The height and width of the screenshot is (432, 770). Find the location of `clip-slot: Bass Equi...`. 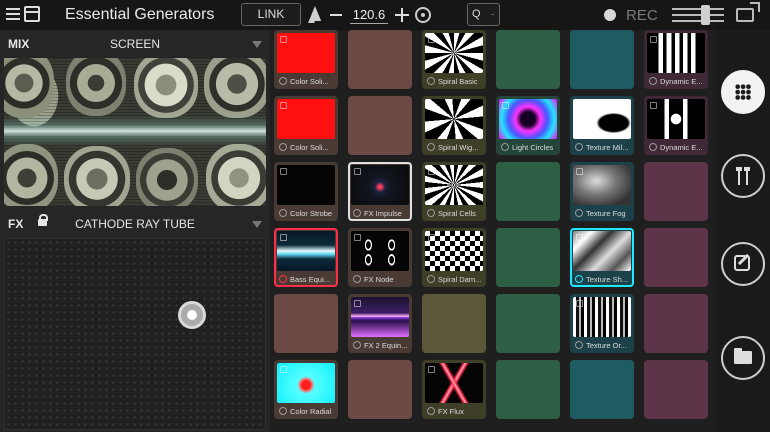

clip-slot: Bass Equi... is located at coordinates (306, 257).